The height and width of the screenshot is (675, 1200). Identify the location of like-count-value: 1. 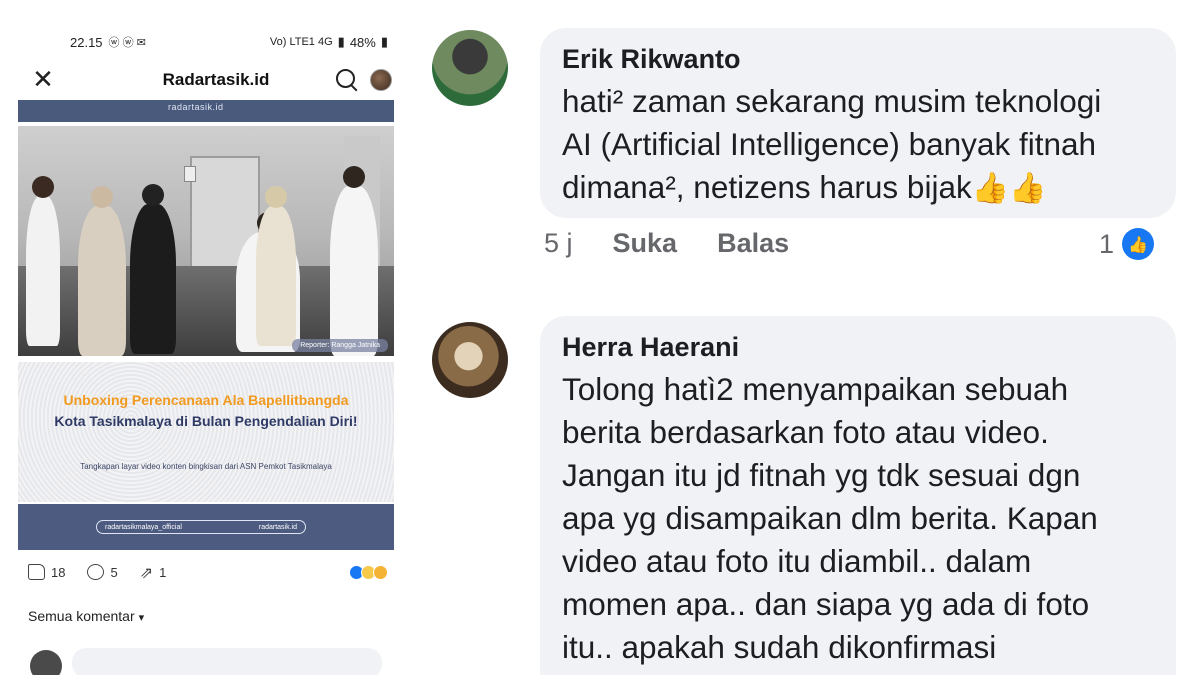
(1106, 243).